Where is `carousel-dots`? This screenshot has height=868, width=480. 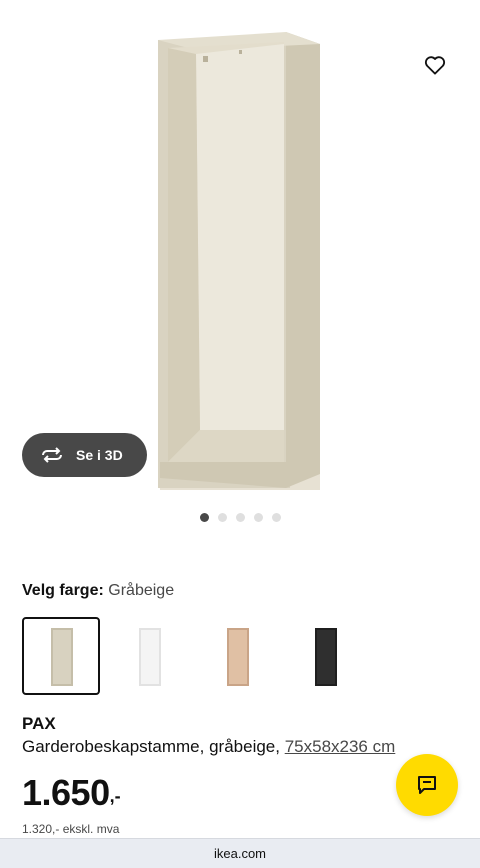 carousel-dots is located at coordinates (240, 517).